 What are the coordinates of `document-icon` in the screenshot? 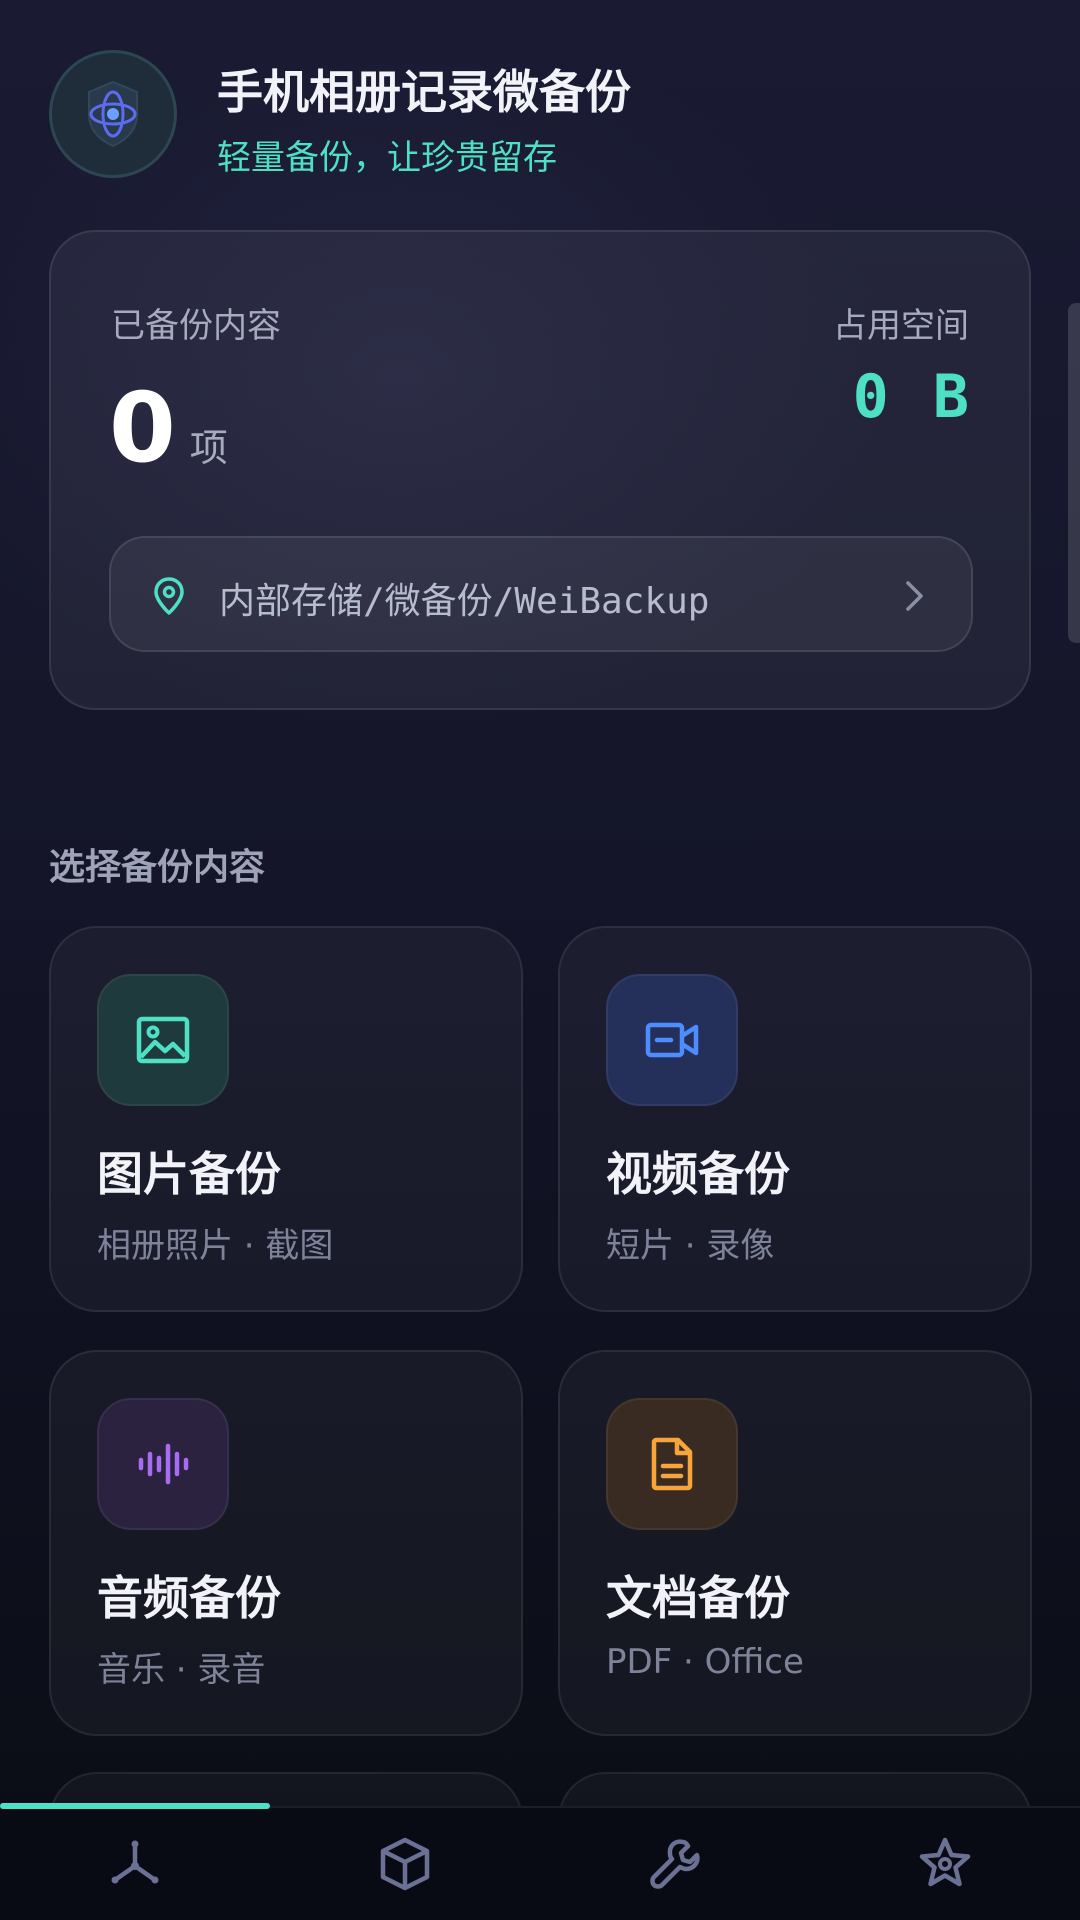 It's located at (672, 1464).